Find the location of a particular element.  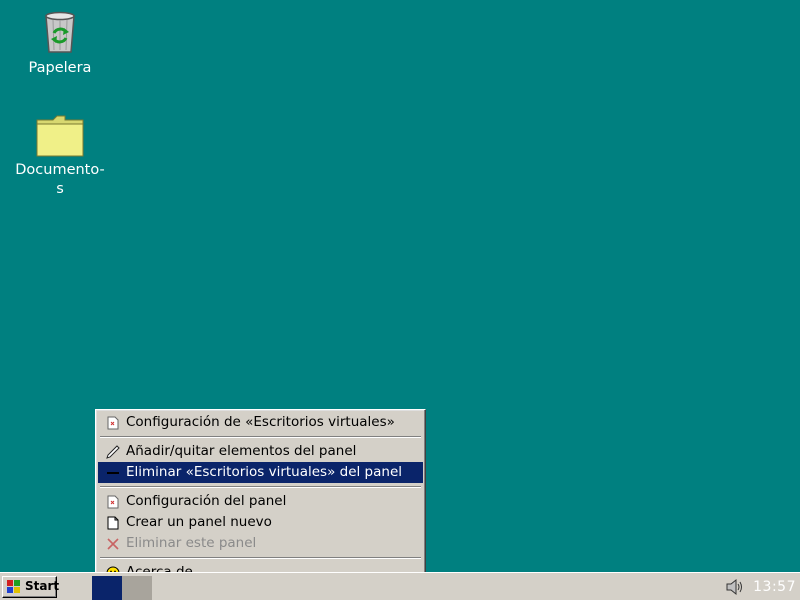

folder-icon is located at coordinates (60, 136).